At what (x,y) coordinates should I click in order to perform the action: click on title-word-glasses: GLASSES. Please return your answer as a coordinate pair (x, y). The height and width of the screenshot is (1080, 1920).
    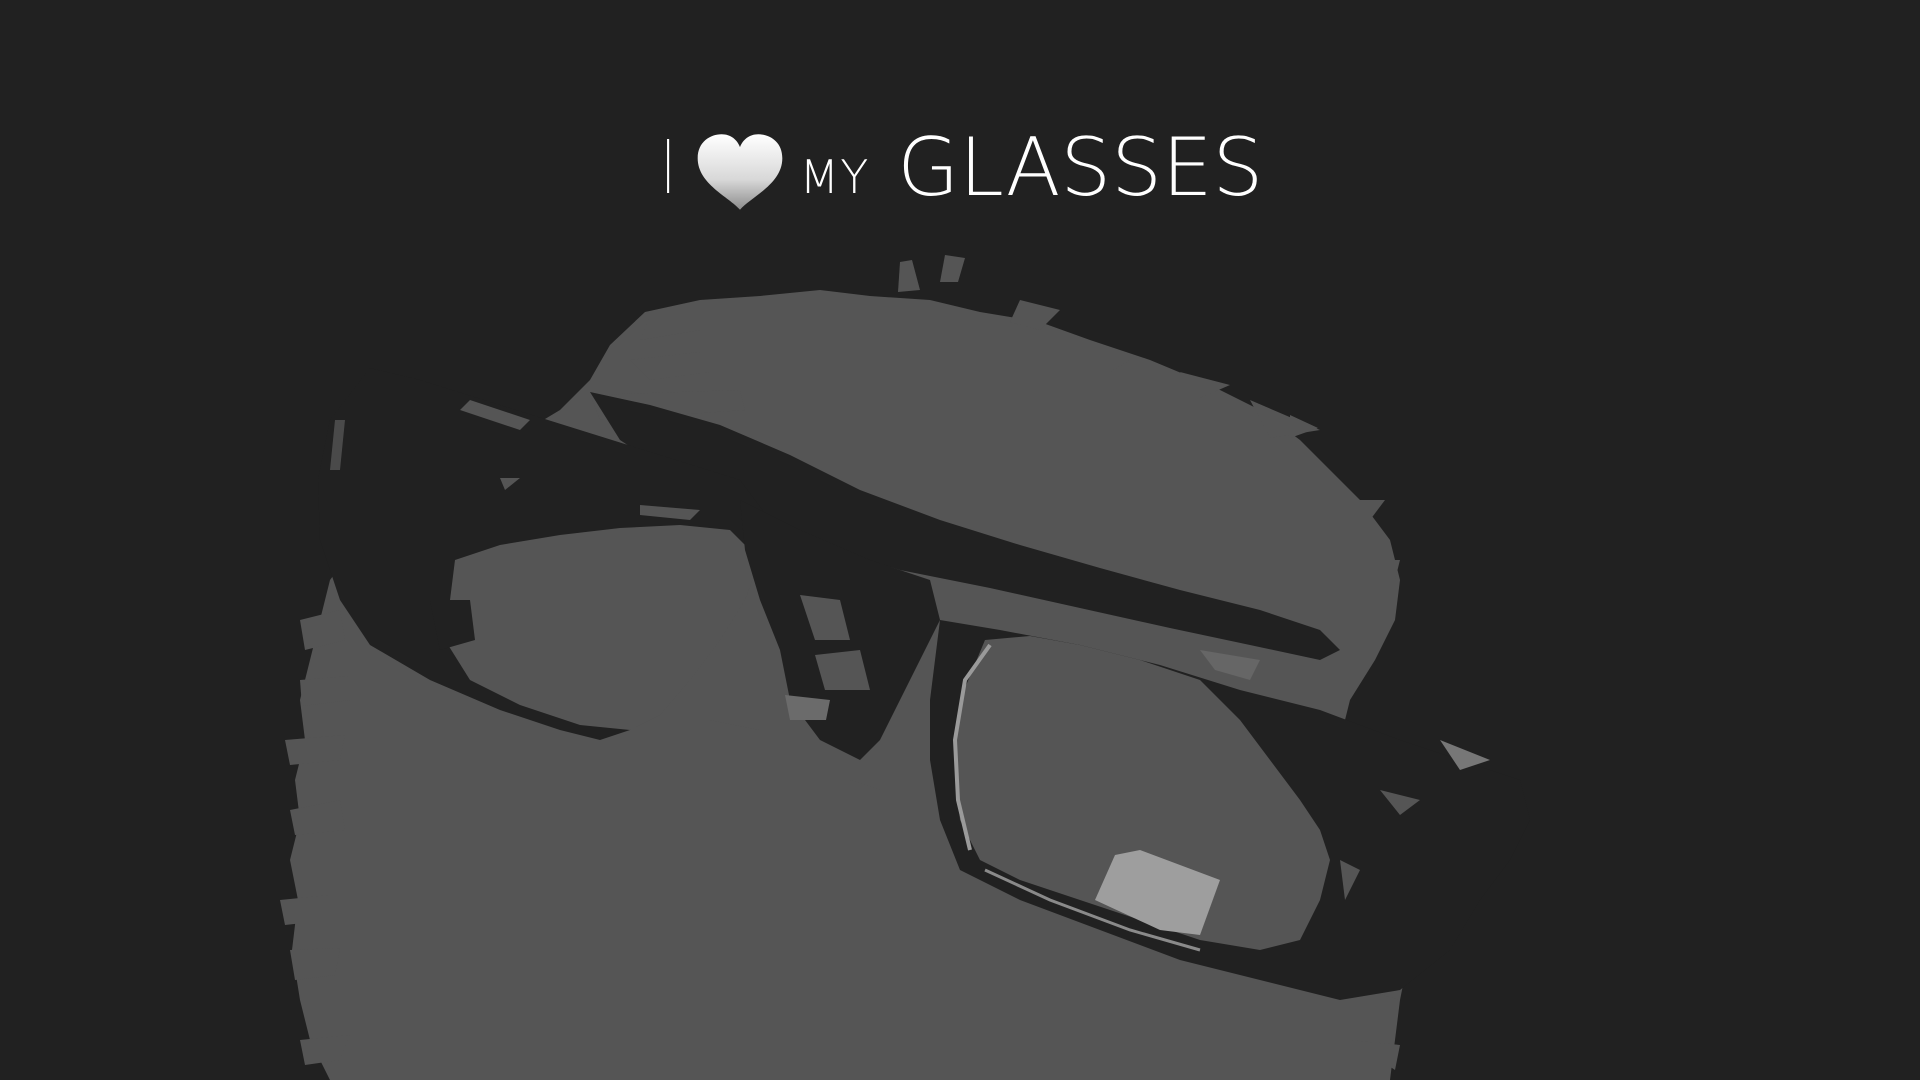
    Looking at the image, I should click on (1080, 167).